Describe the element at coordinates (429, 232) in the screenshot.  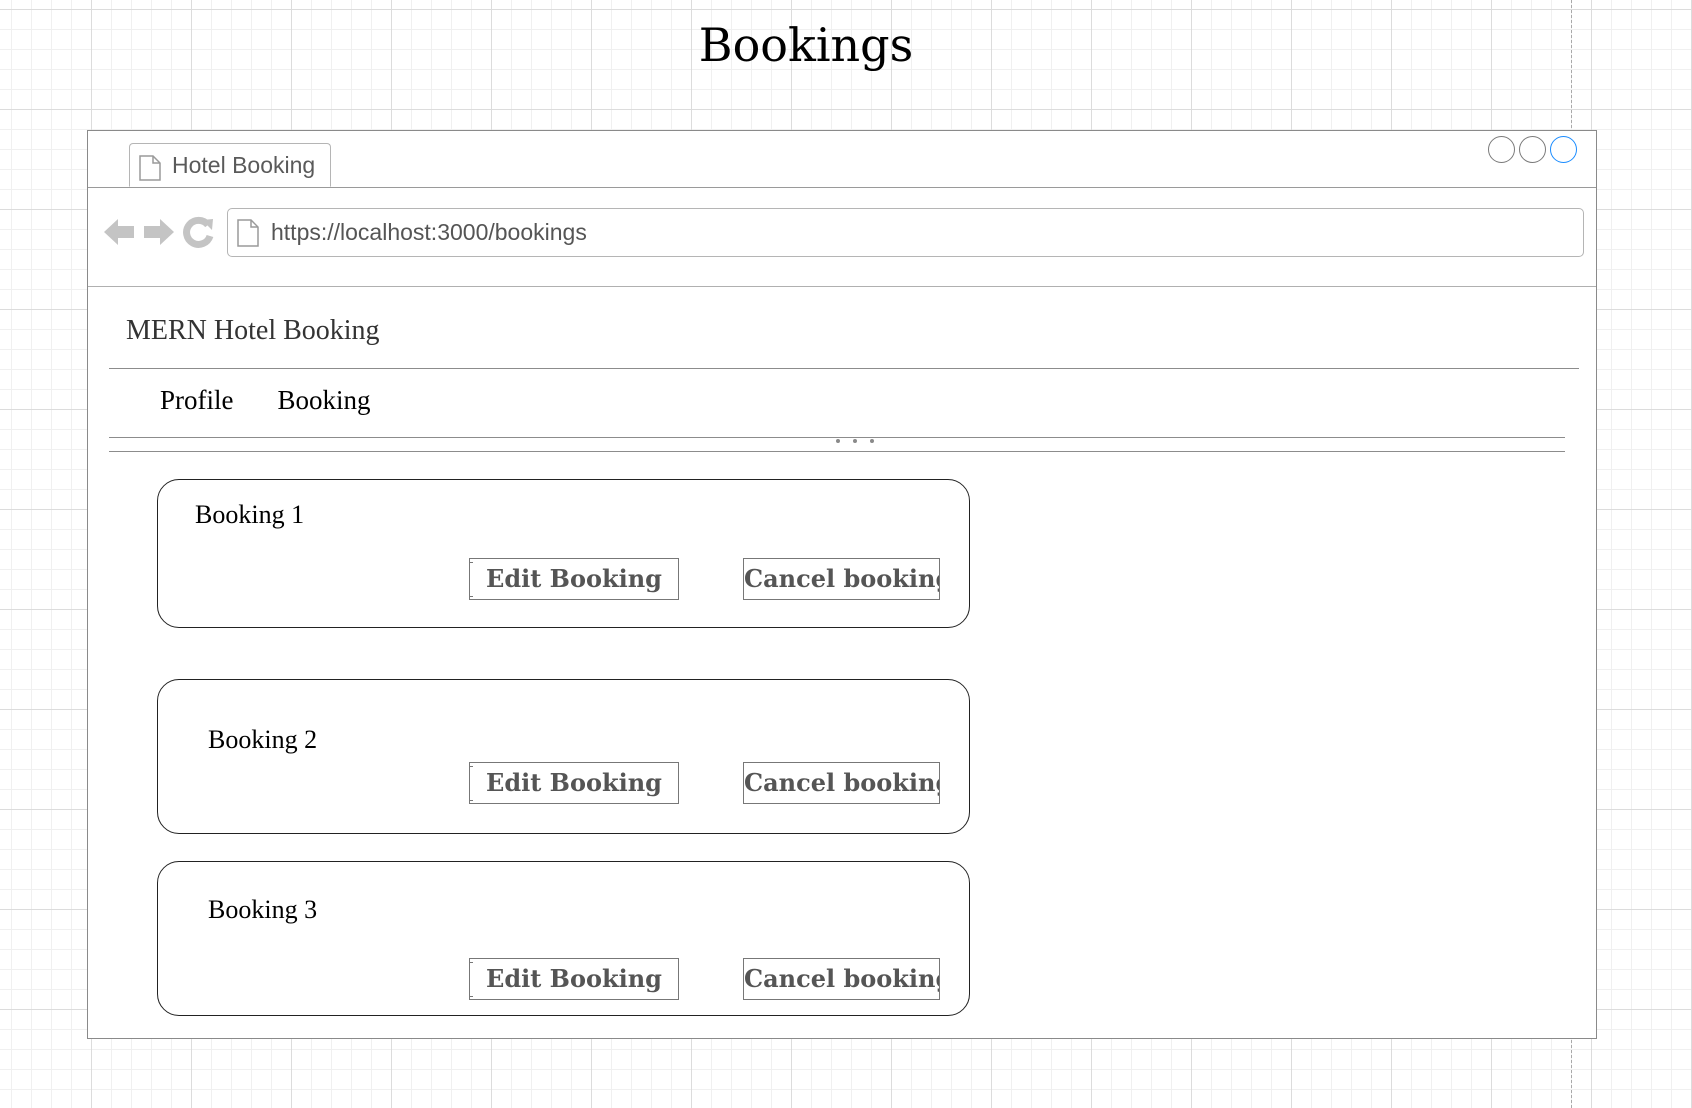
I see `url-text: https://localhost:3000/bookings` at that location.